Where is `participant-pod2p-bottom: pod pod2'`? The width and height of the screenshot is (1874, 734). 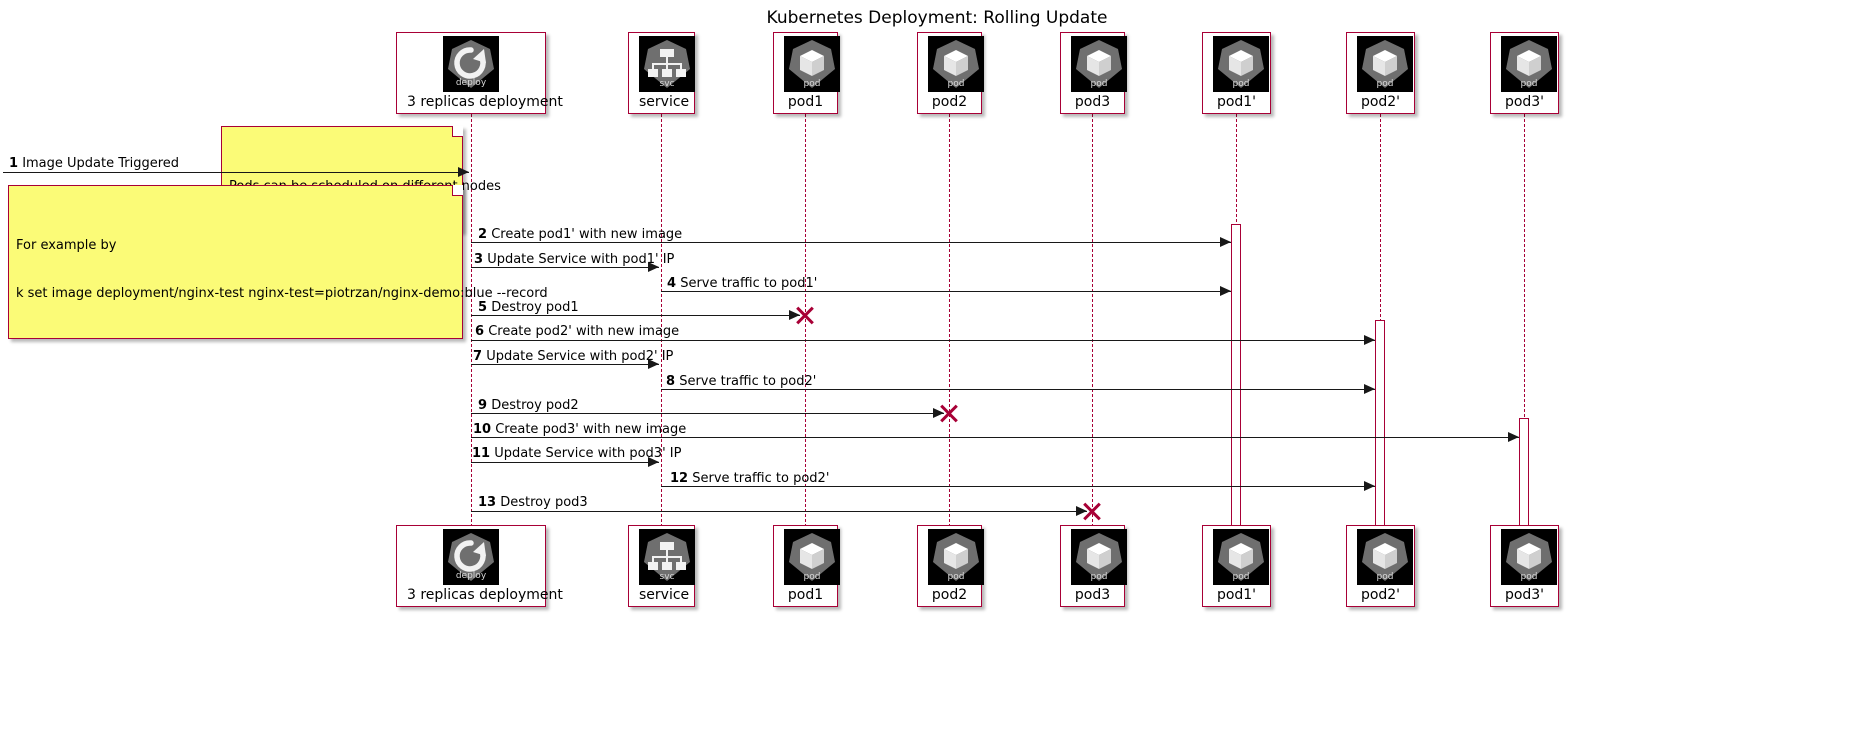 participant-pod2p-bottom: pod pod2' is located at coordinates (1380, 566).